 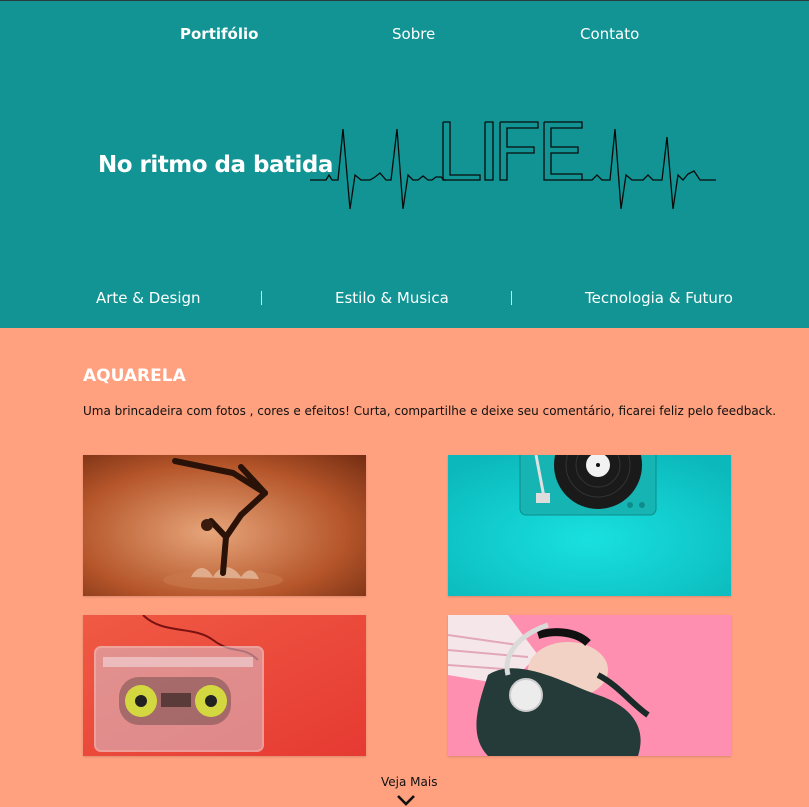 I want to click on headphones-woman-image, so click(x=589, y=685).